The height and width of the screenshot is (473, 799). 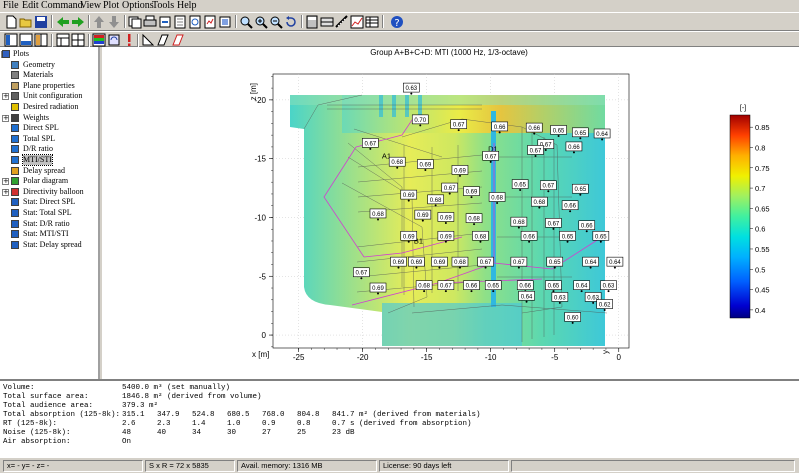 I want to click on refresh-icon, so click(x=114, y=40).